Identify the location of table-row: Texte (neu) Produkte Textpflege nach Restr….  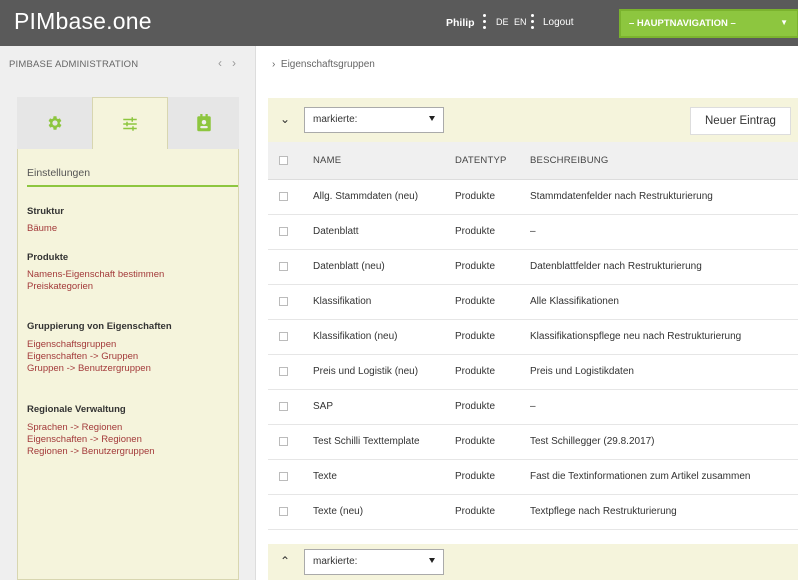
(533, 512).